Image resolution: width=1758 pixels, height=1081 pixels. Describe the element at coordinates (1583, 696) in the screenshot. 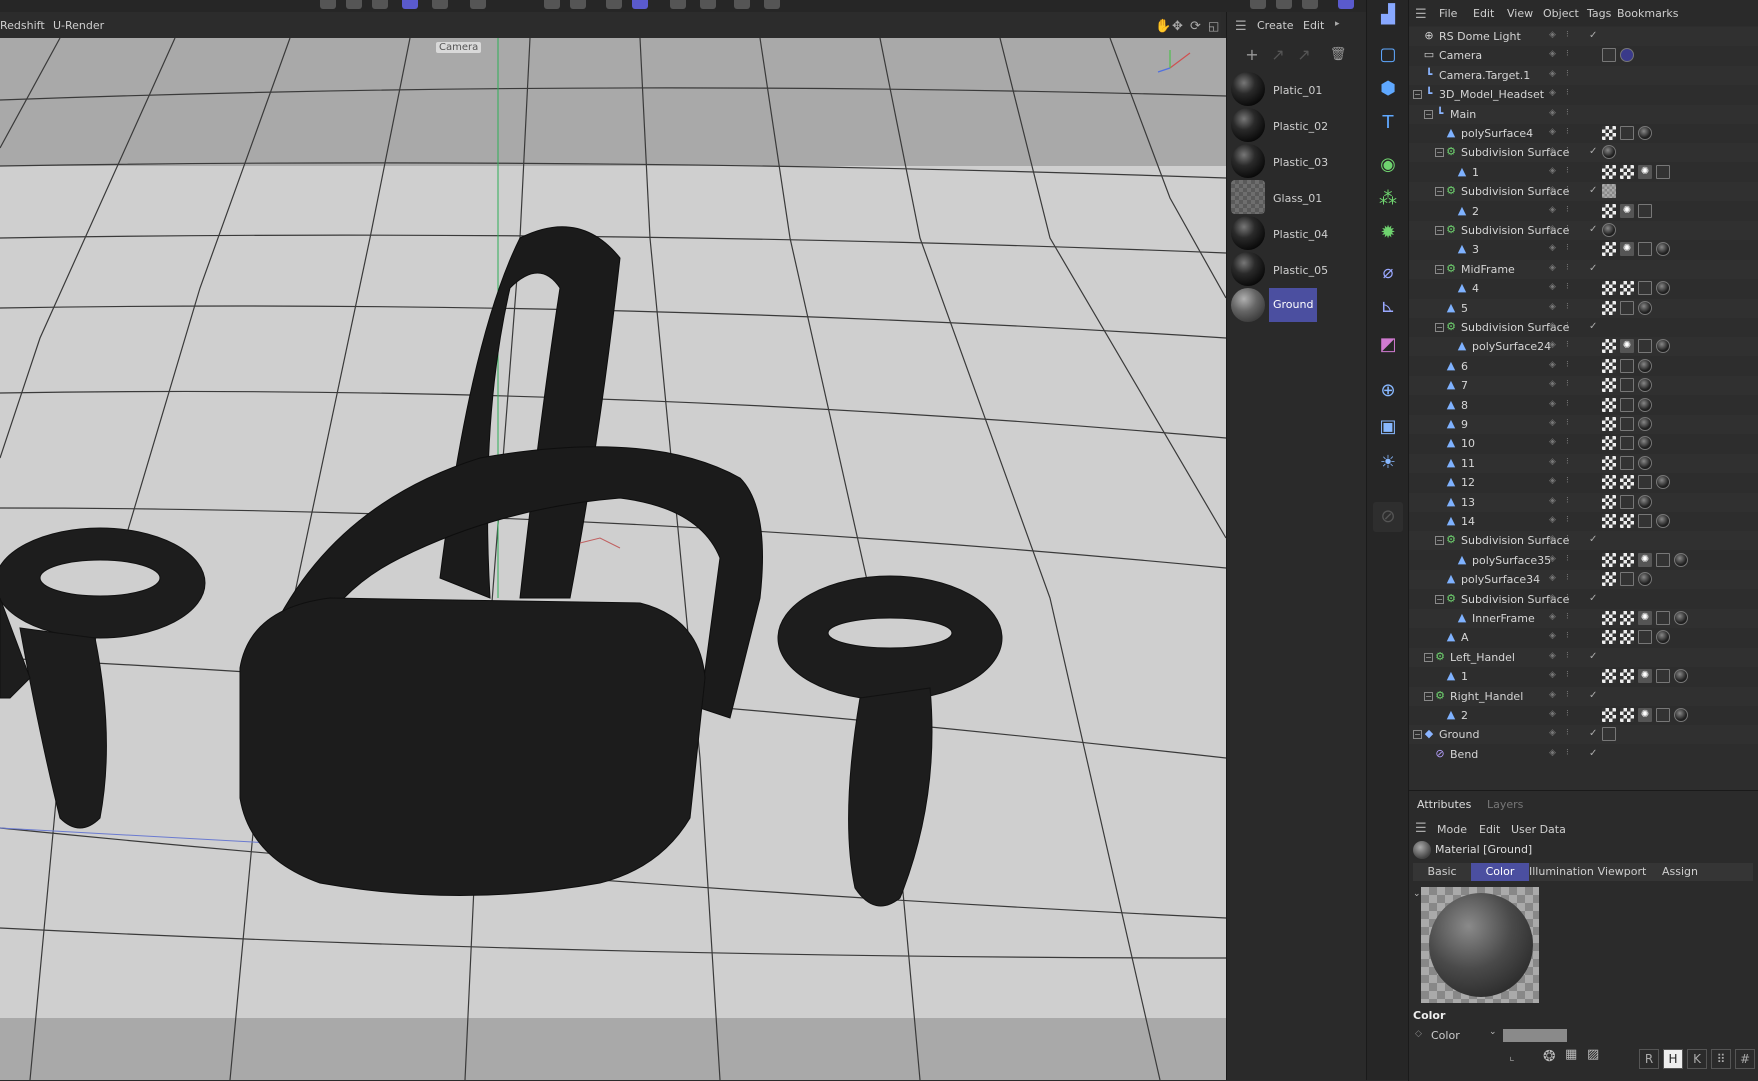

I see `tree-row: − ⚙ Right_Handel ⁝ ◈ ✓` at that location.